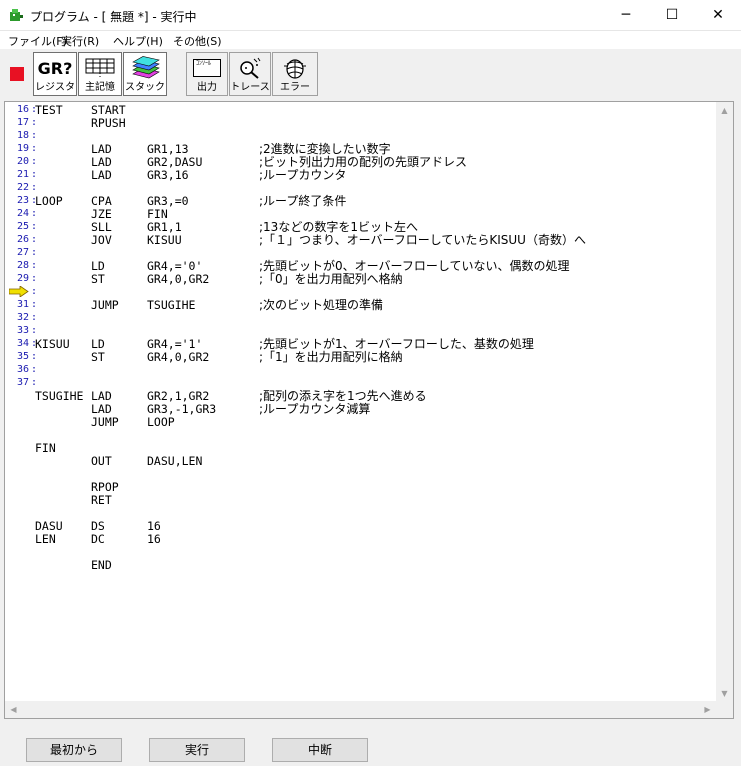 This screenshot has height=766, width=741. I want to click on grid-icon, so click(100, 68).